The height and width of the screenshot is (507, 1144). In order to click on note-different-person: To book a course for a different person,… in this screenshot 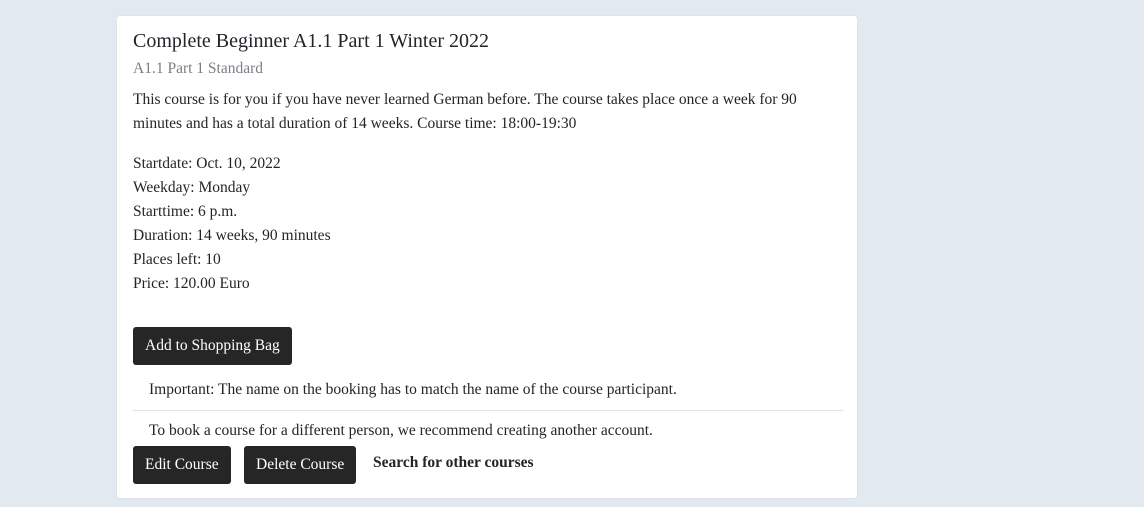, I will do `click(488, 430)`.